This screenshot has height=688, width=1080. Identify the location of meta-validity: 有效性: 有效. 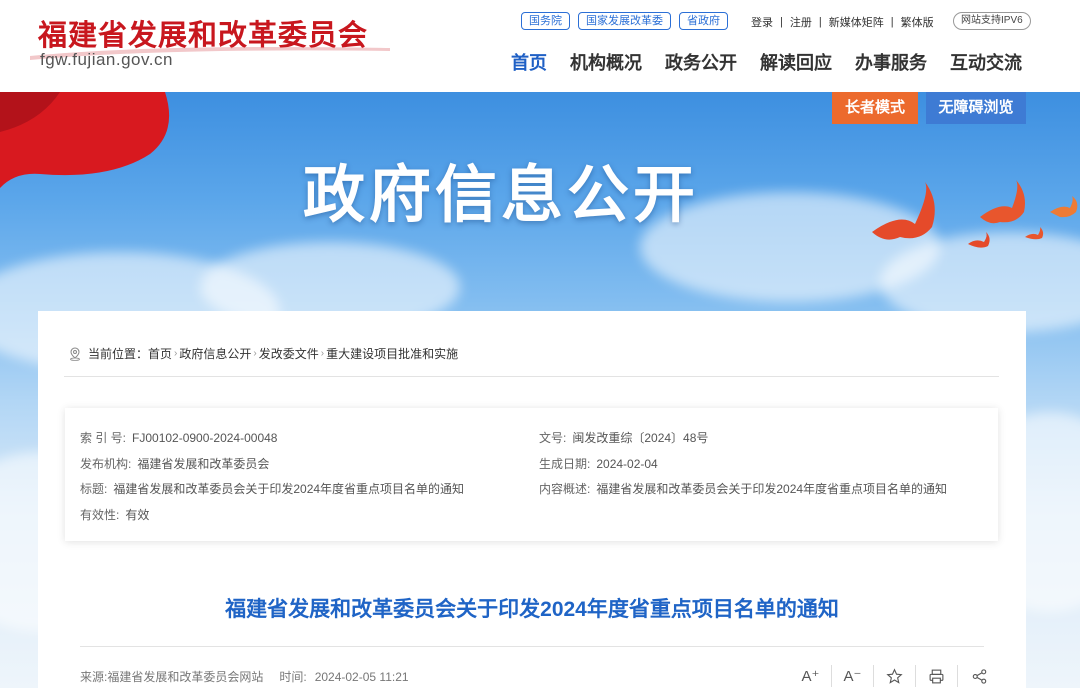
(114, 514).